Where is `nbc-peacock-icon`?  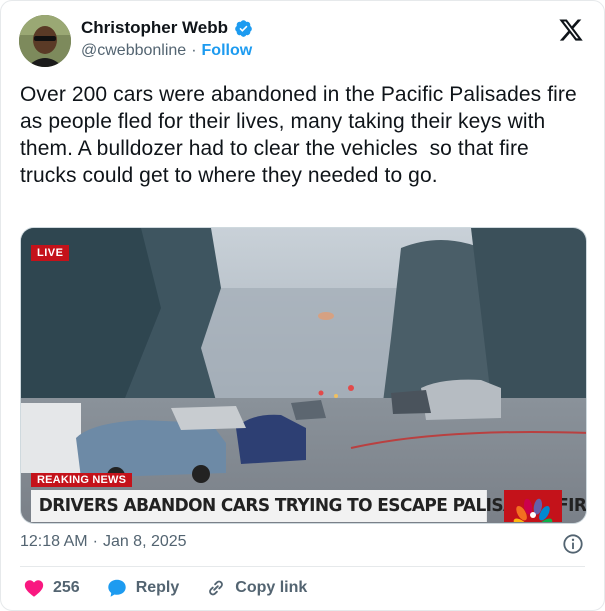
nbc-peacock-icon is located at coordinates (533, 506).